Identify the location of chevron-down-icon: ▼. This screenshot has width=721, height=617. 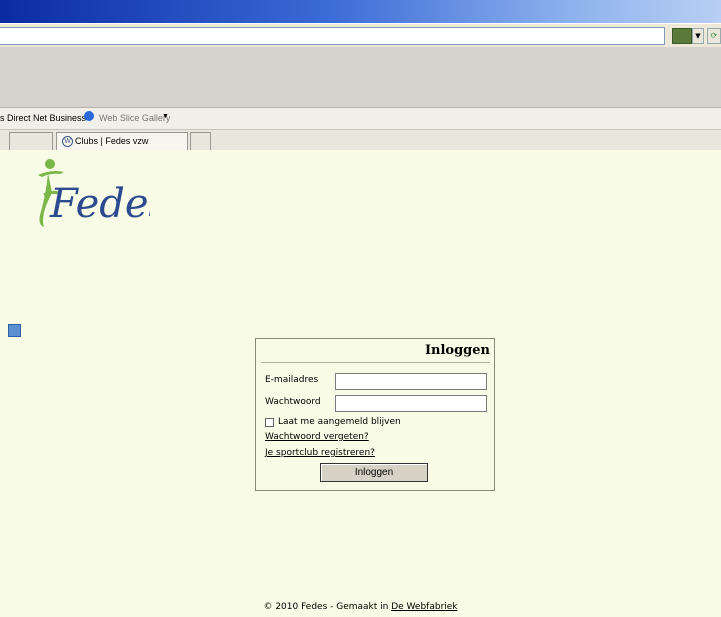
(165, 116).